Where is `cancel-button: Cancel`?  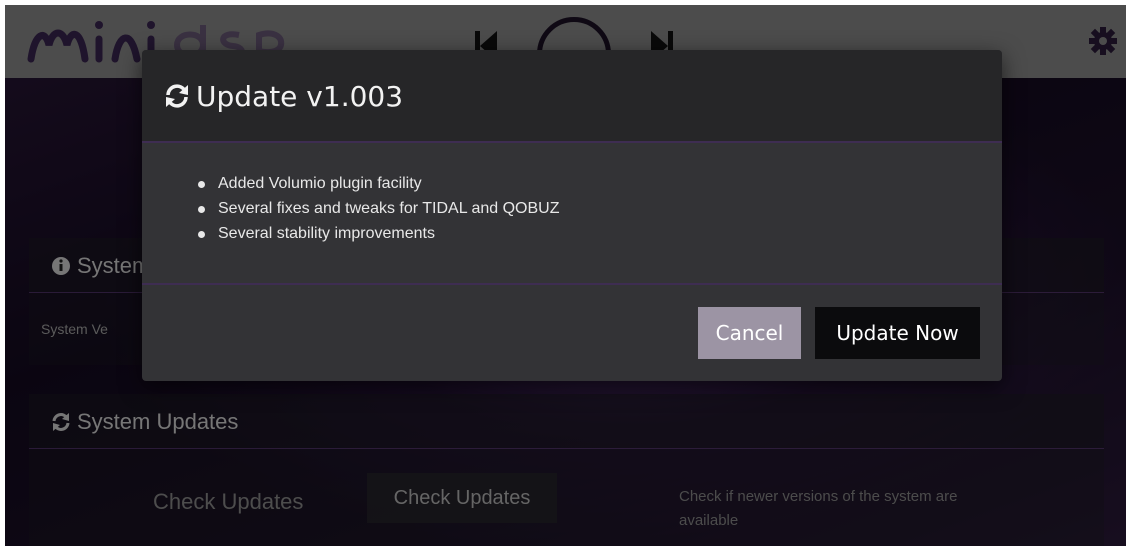 cancel-button: Cancel is located at coordinates (749, 333).